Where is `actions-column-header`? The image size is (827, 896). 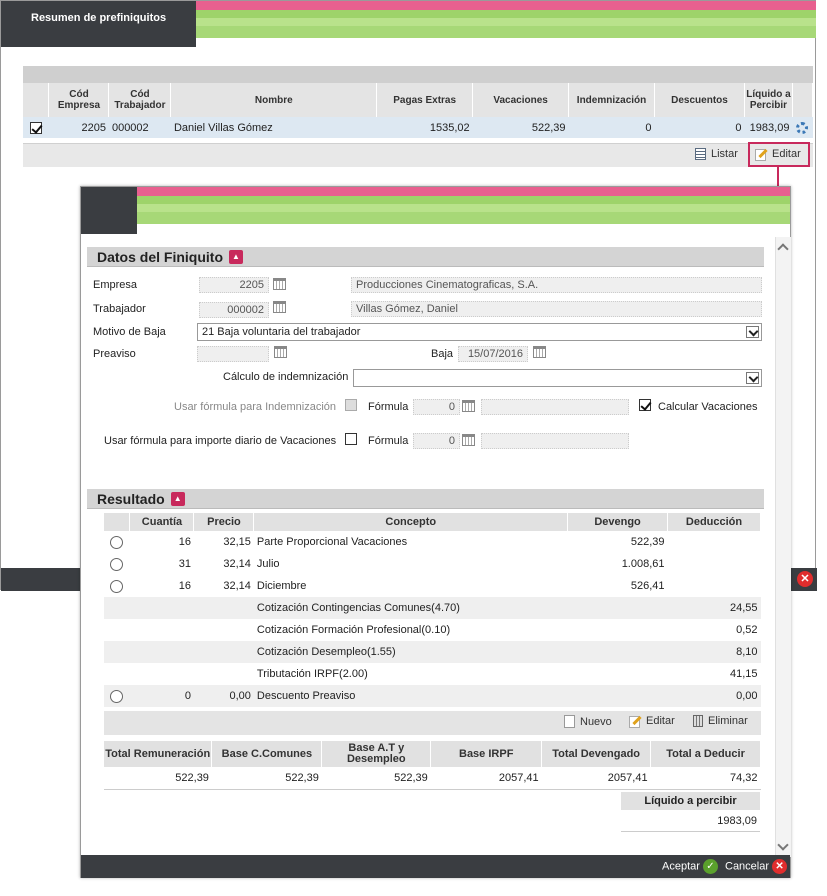 actions-column-header is located at coordinates (803, 100).